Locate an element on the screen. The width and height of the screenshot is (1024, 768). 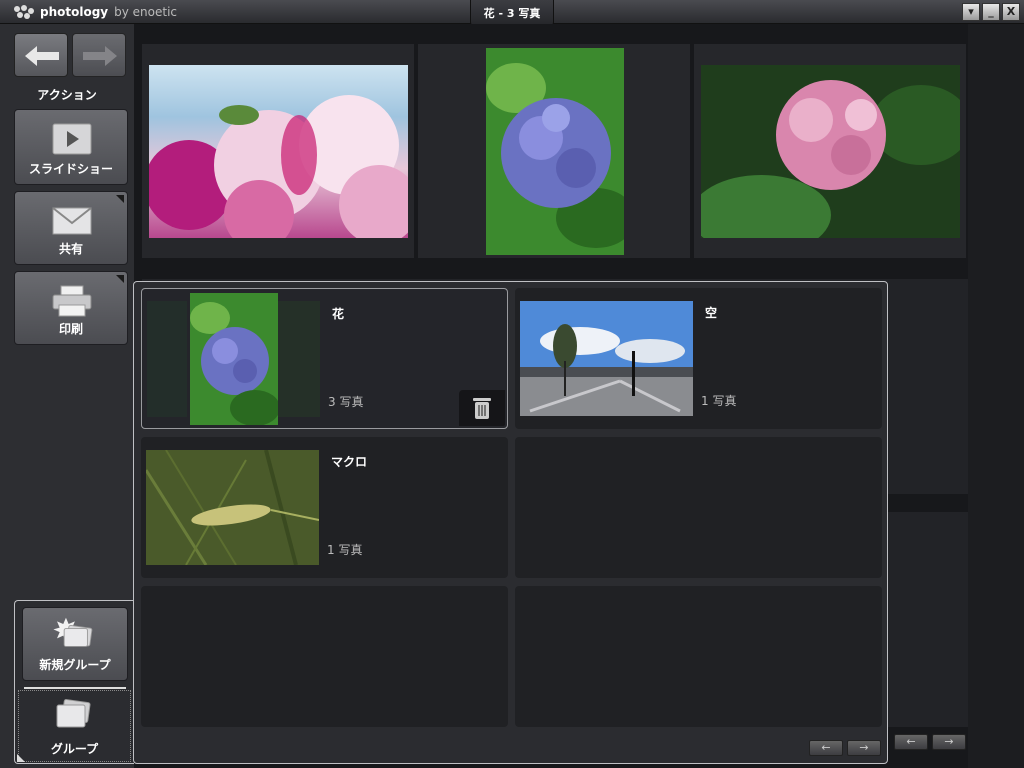
photos-next-button: → is located at coordinates (949, 742).